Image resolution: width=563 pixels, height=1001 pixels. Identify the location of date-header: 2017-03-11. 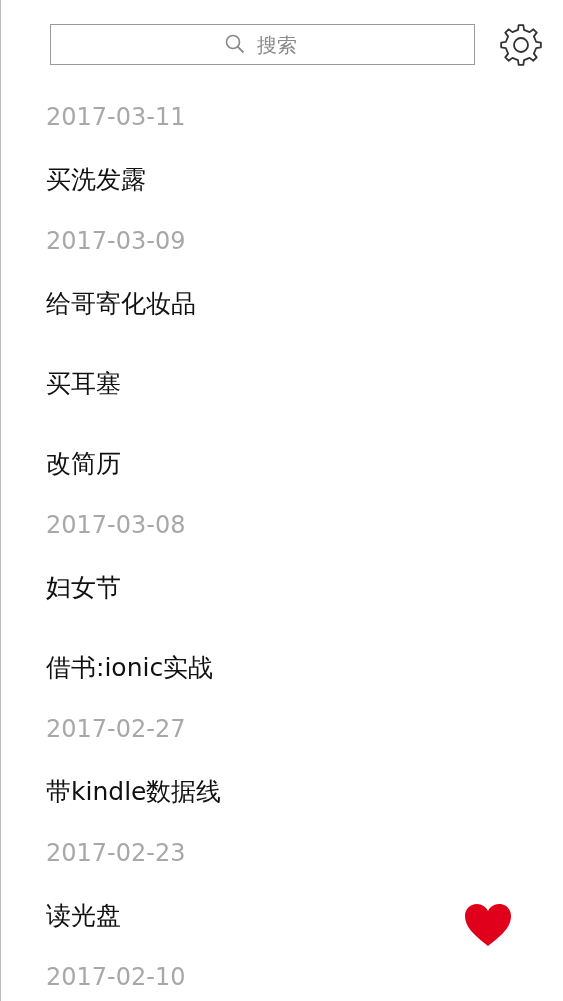
(116, 117).